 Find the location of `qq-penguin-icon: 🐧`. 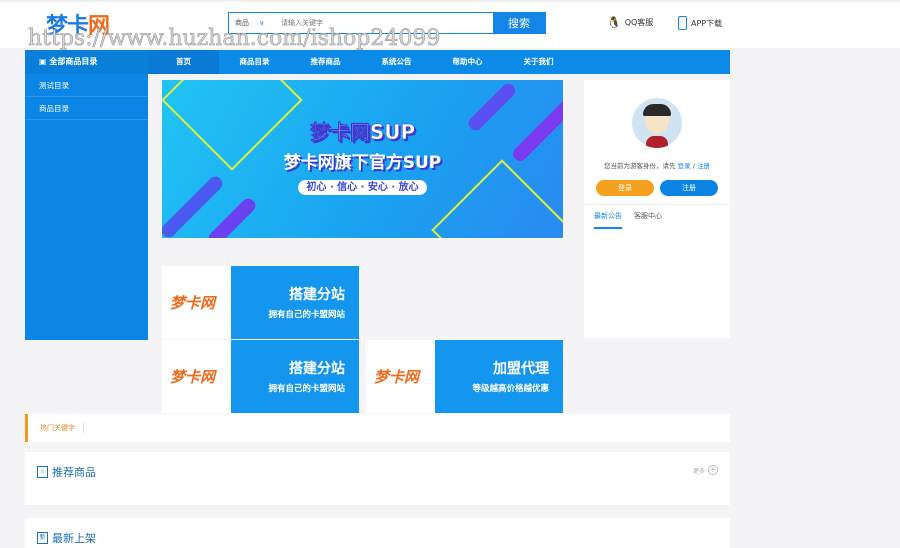

qq-penguin-icon: 🐧 is located at coordinates (614, 22).